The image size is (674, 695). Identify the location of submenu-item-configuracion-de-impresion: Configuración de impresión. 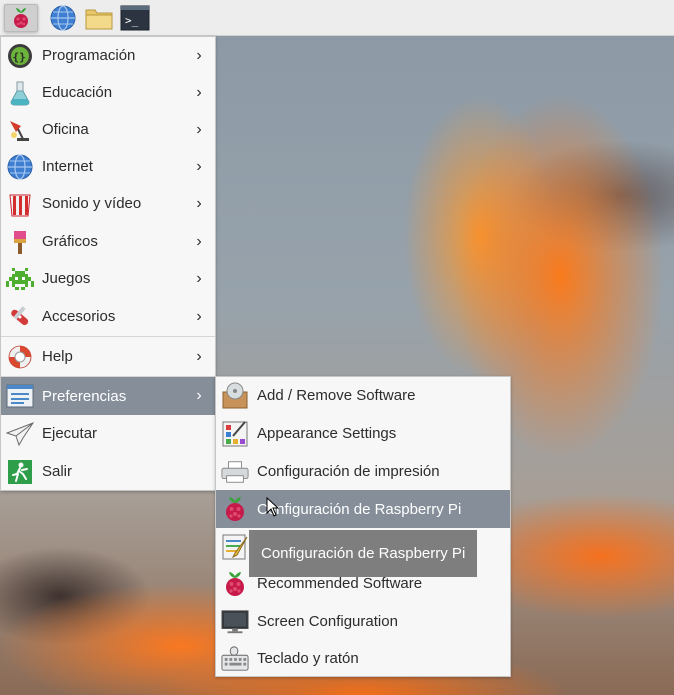
(363, 471).